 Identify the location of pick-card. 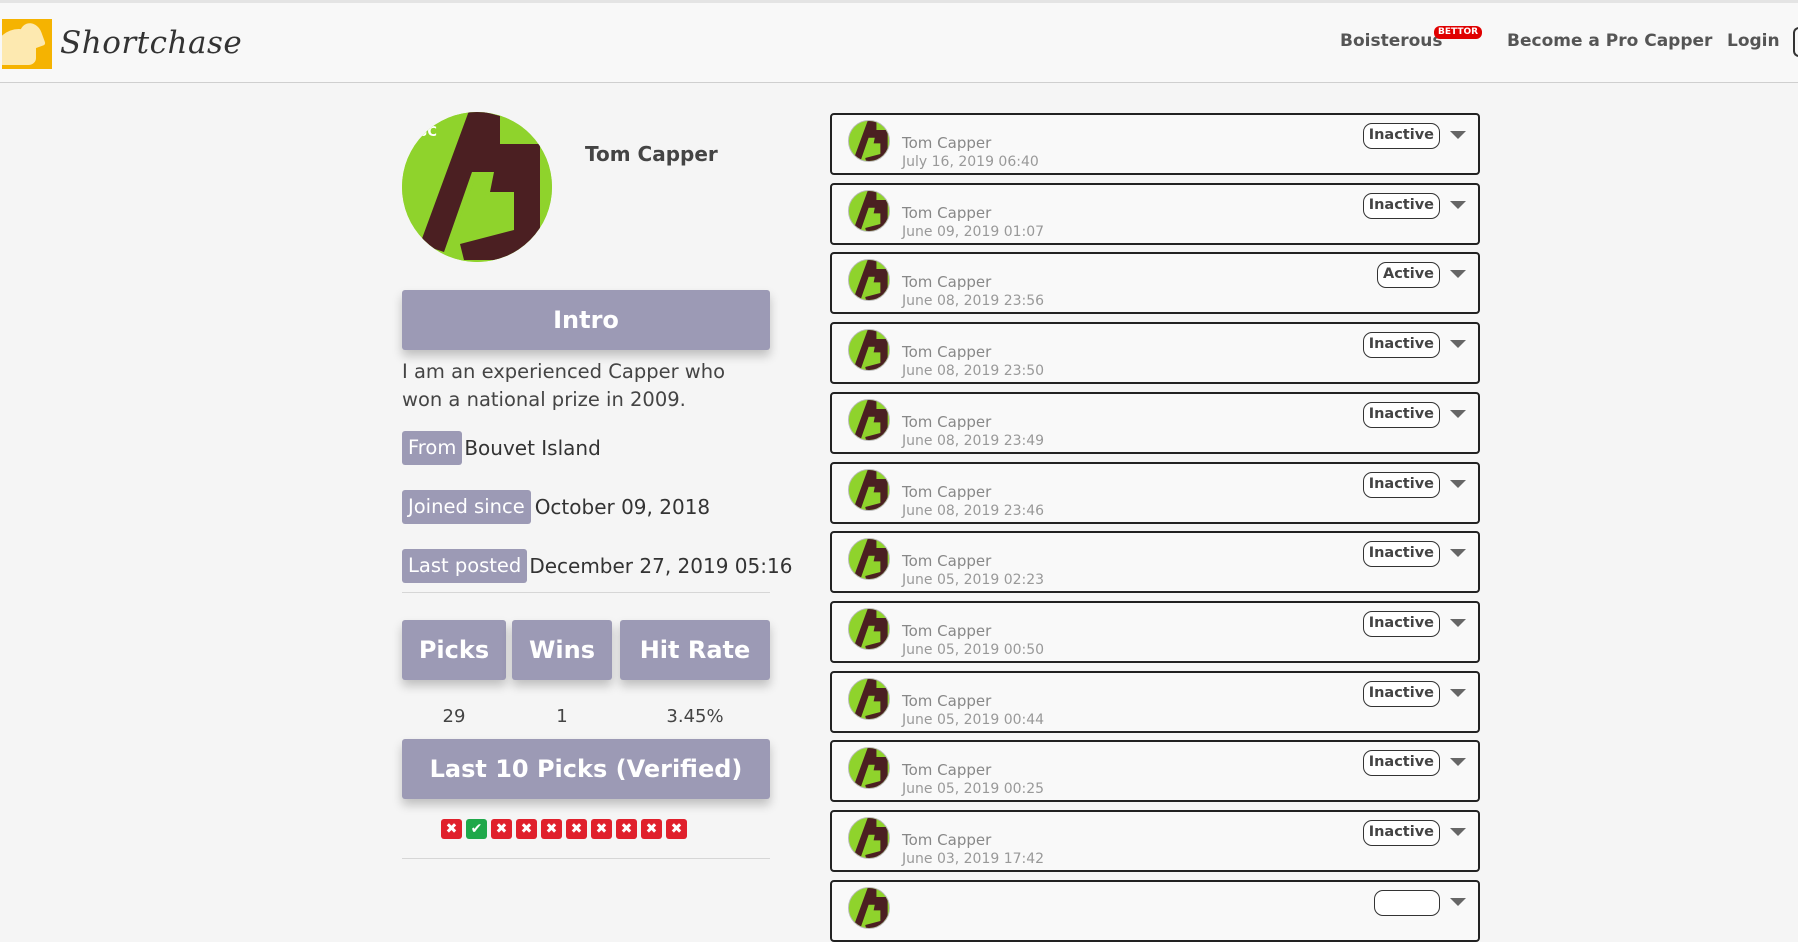
(1155, 910).